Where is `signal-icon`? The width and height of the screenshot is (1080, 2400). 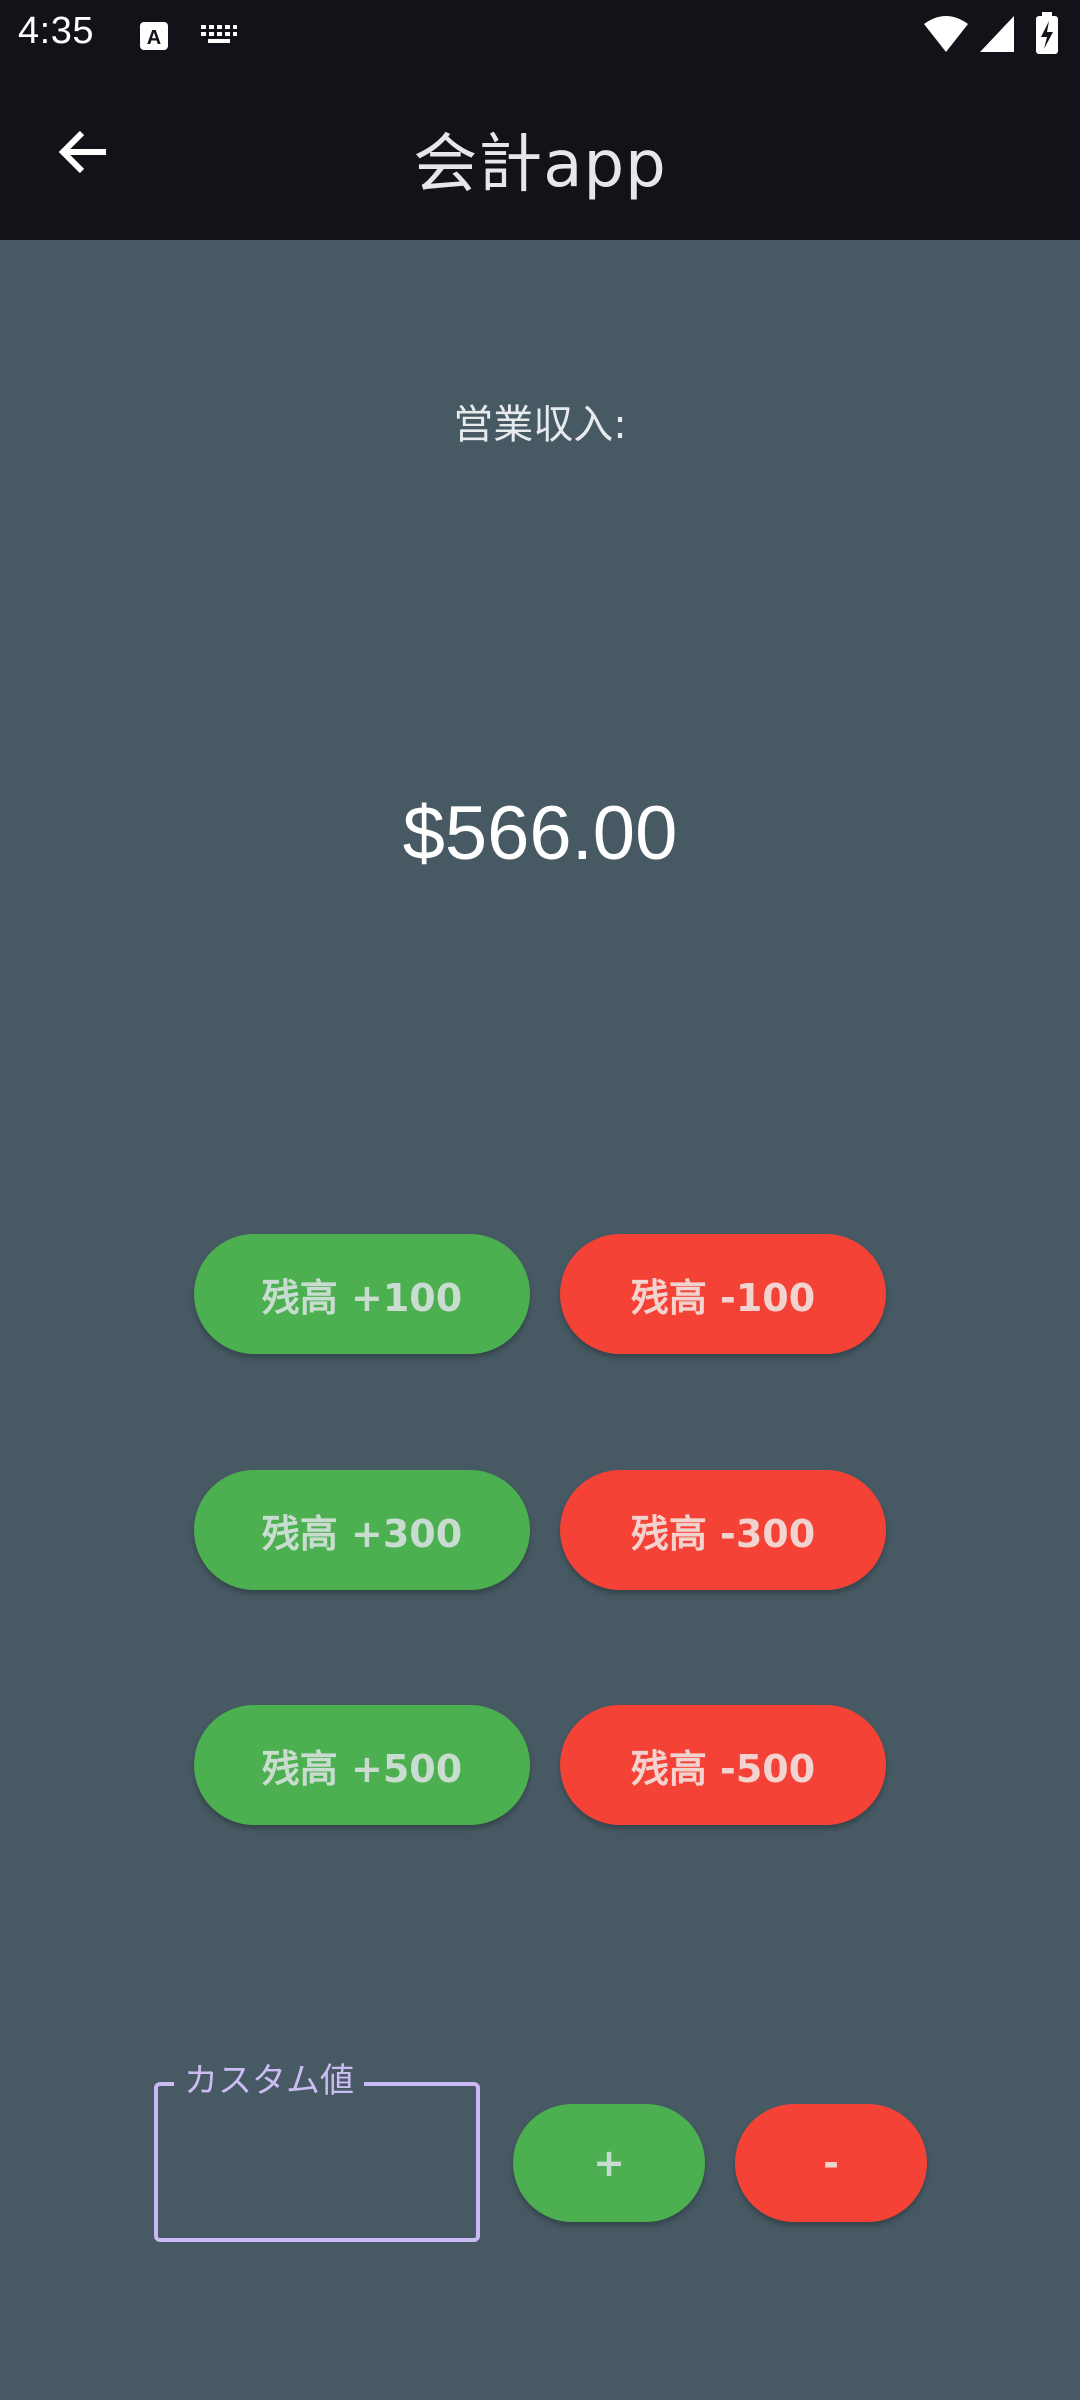
signal-icon is located at coordinates (997, 36).